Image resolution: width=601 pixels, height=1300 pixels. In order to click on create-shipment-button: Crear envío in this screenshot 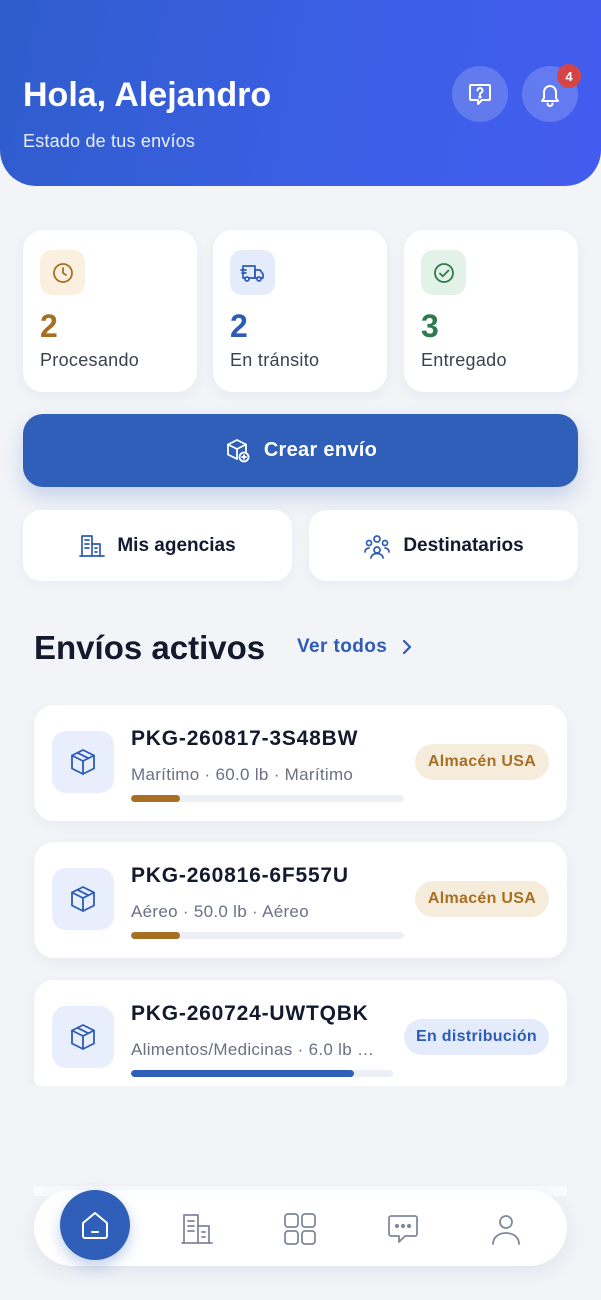, I will do `click(300, 450)`.